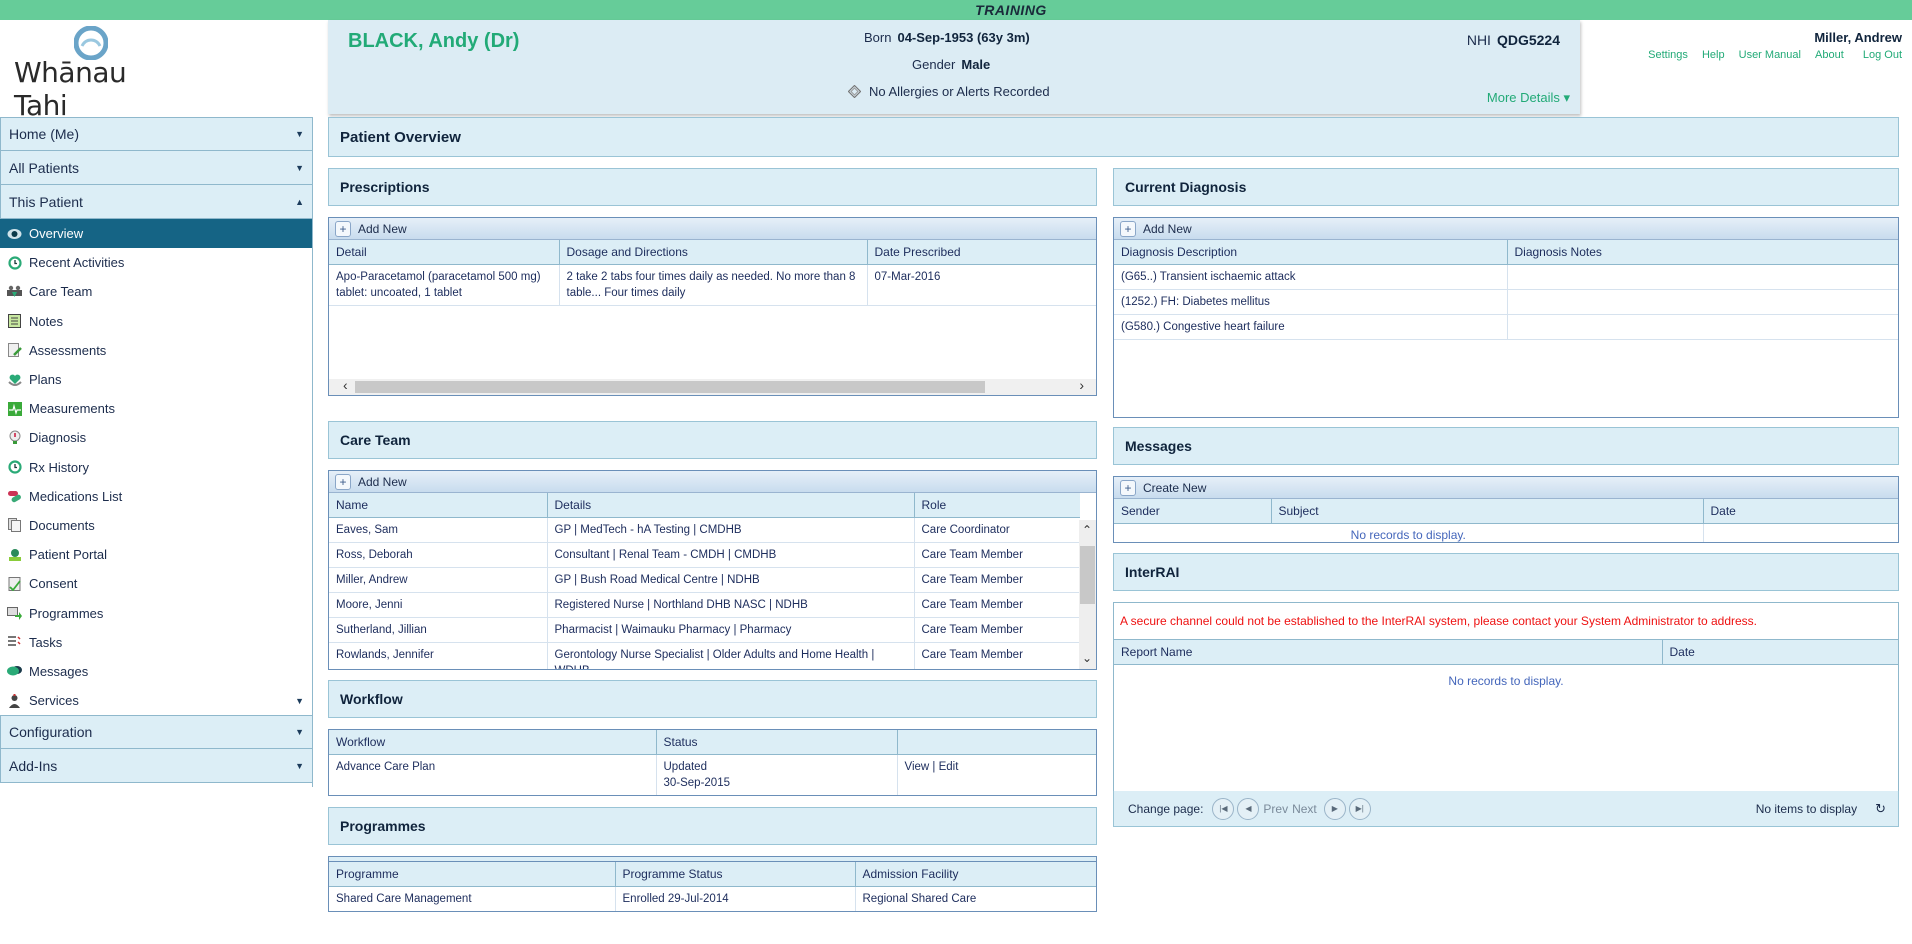 Image resolution: width=1912 pixels, height=944 pixels. What do you see at coordinates (731, 505) in the screenshot?
I see `column-header: Details` at bounding box center [731, 505].